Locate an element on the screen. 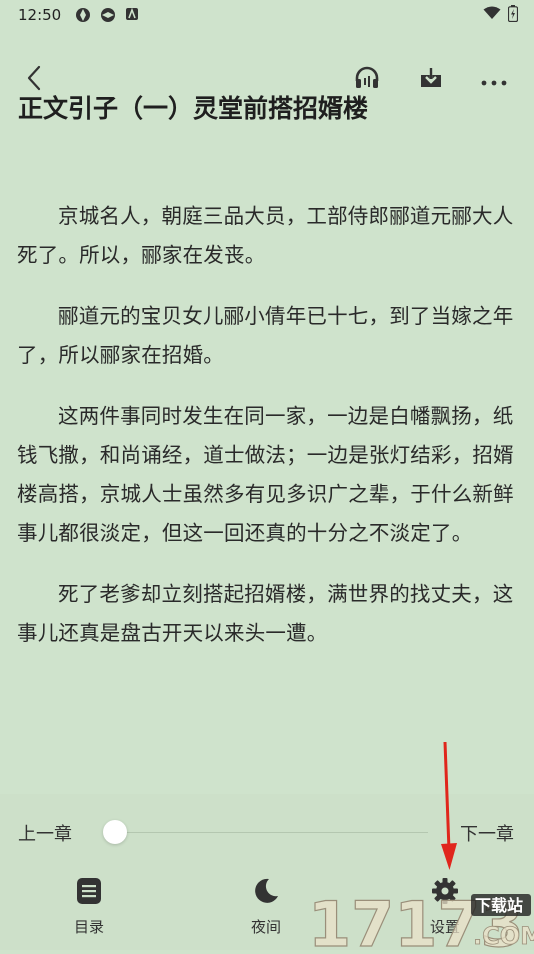  chapter-progress-slider is located at coordinates (267, 832).